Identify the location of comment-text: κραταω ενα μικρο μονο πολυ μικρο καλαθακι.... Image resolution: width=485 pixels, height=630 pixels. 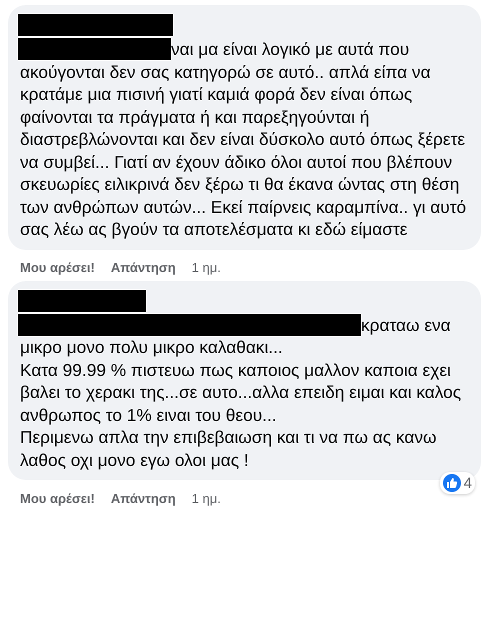
(236, 336).